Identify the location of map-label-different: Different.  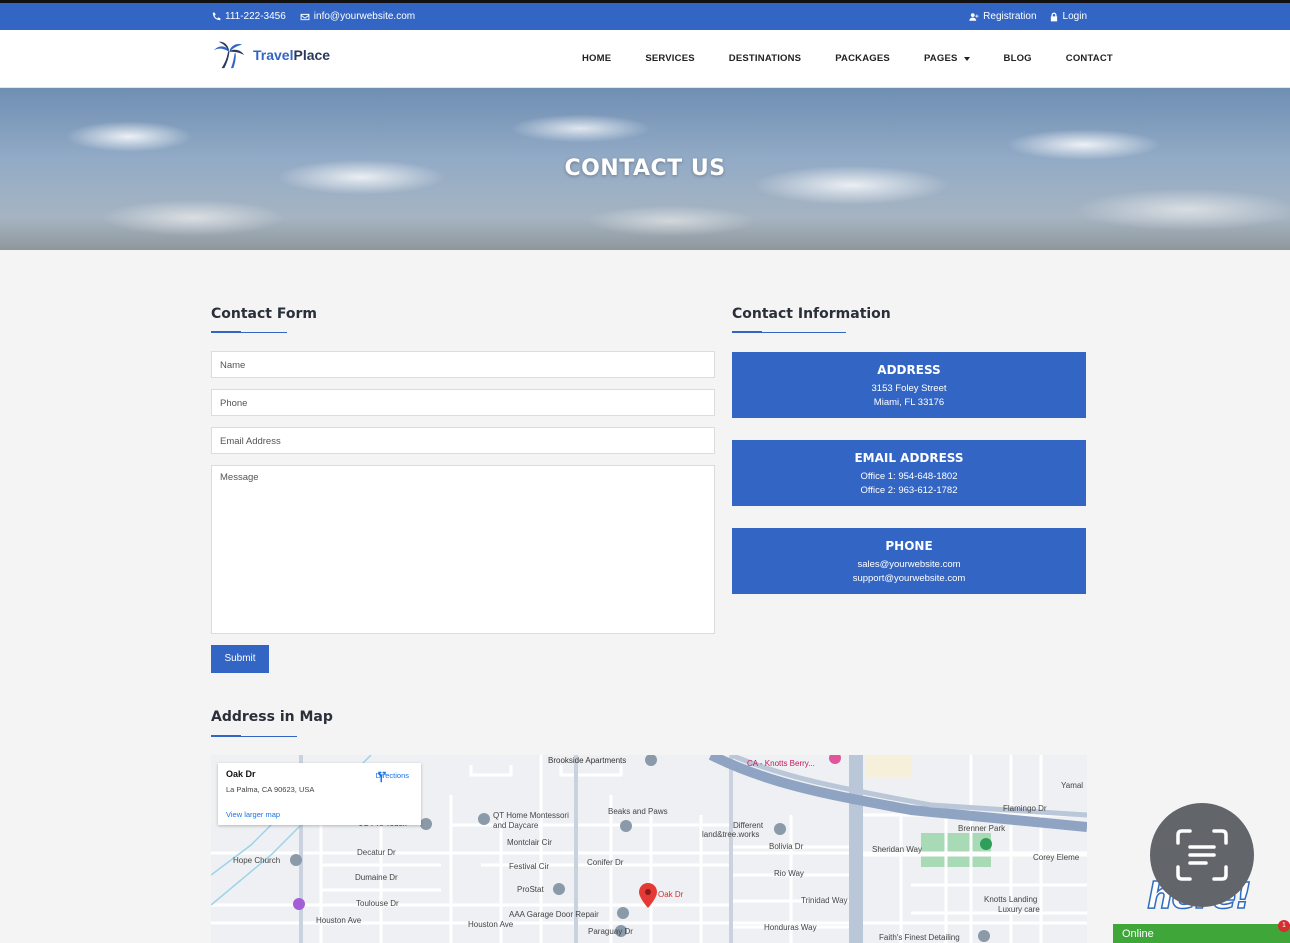
(748, 825).